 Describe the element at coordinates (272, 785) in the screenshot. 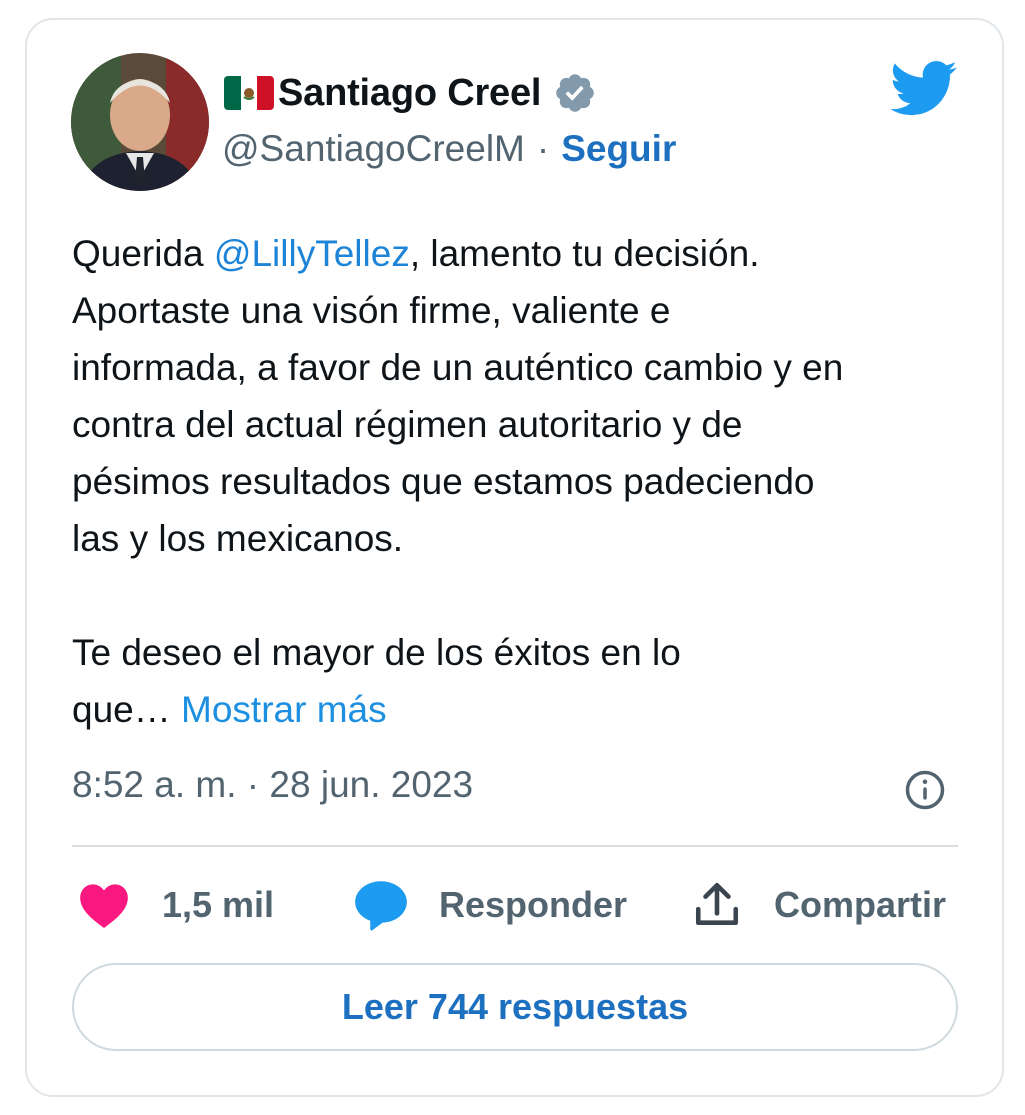

I see `tweet-timestamp: 8:52 a. m. · 28 jun. 2023` at that location.